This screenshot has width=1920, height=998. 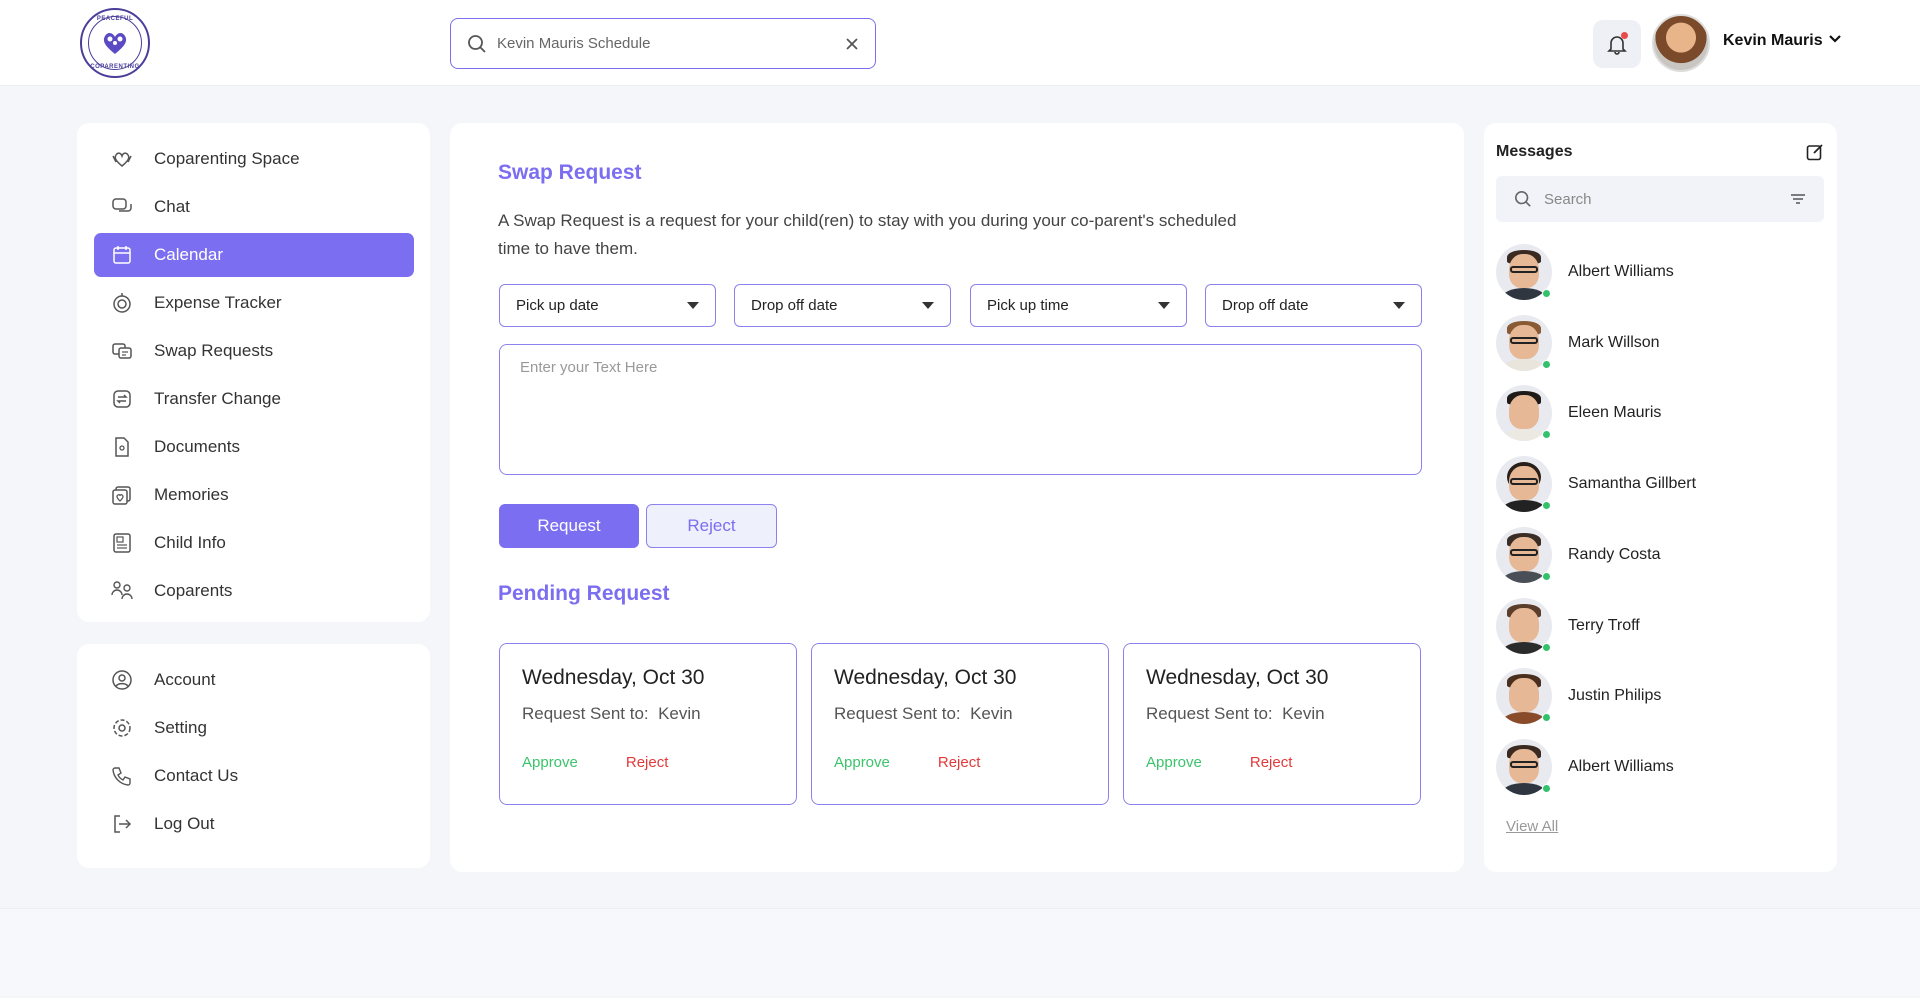 I want to click on pending-request-title: Pending Request, so click(x=584, y=593).